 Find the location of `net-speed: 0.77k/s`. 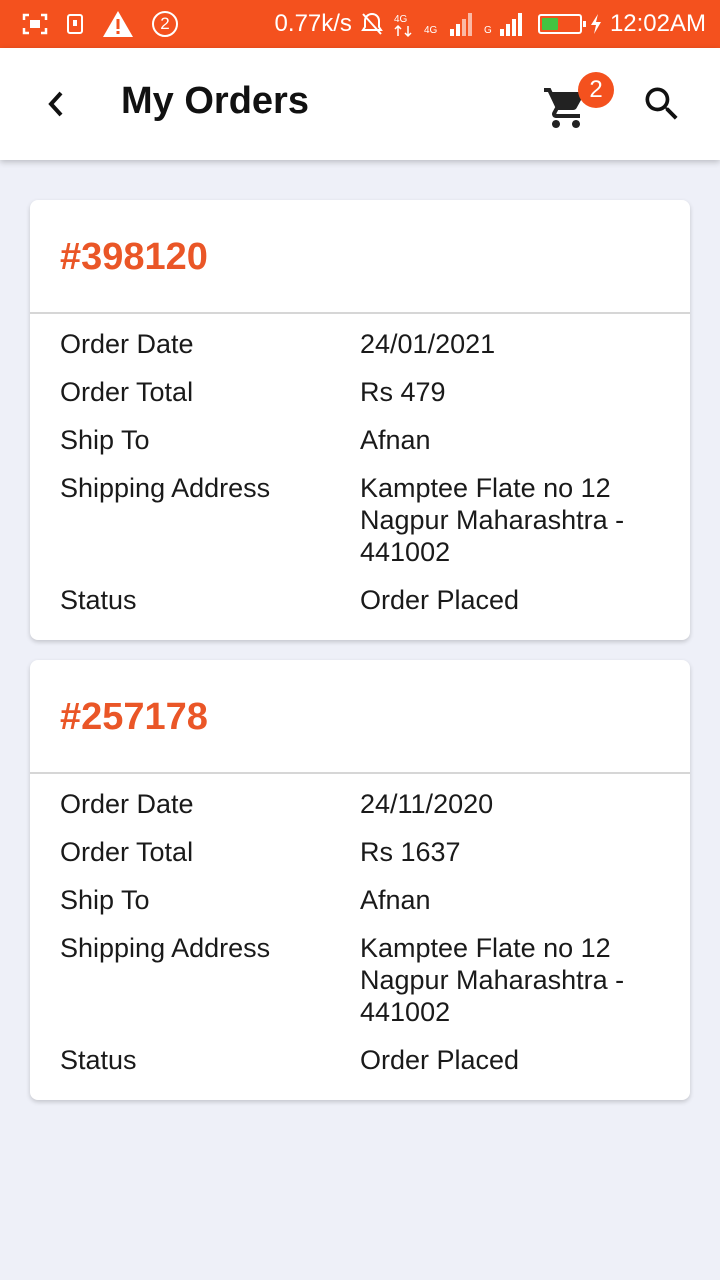

net-speed: 0.77k/s is located at coordinates (313, 23).